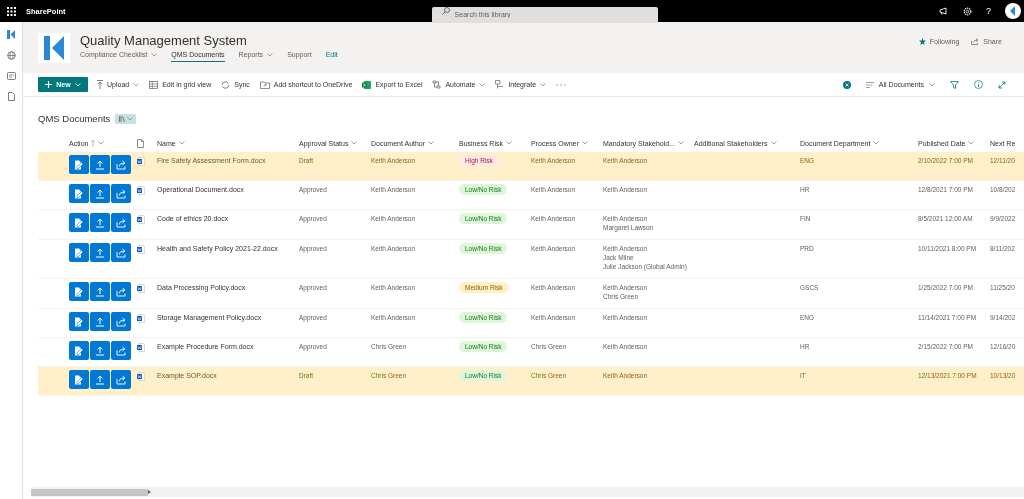 The height and width of the screenshot is (499, 1024). What do you see at coordinates (978, 84) in the screenshot?
I see `info-icon` at bounding box center [978, 84].